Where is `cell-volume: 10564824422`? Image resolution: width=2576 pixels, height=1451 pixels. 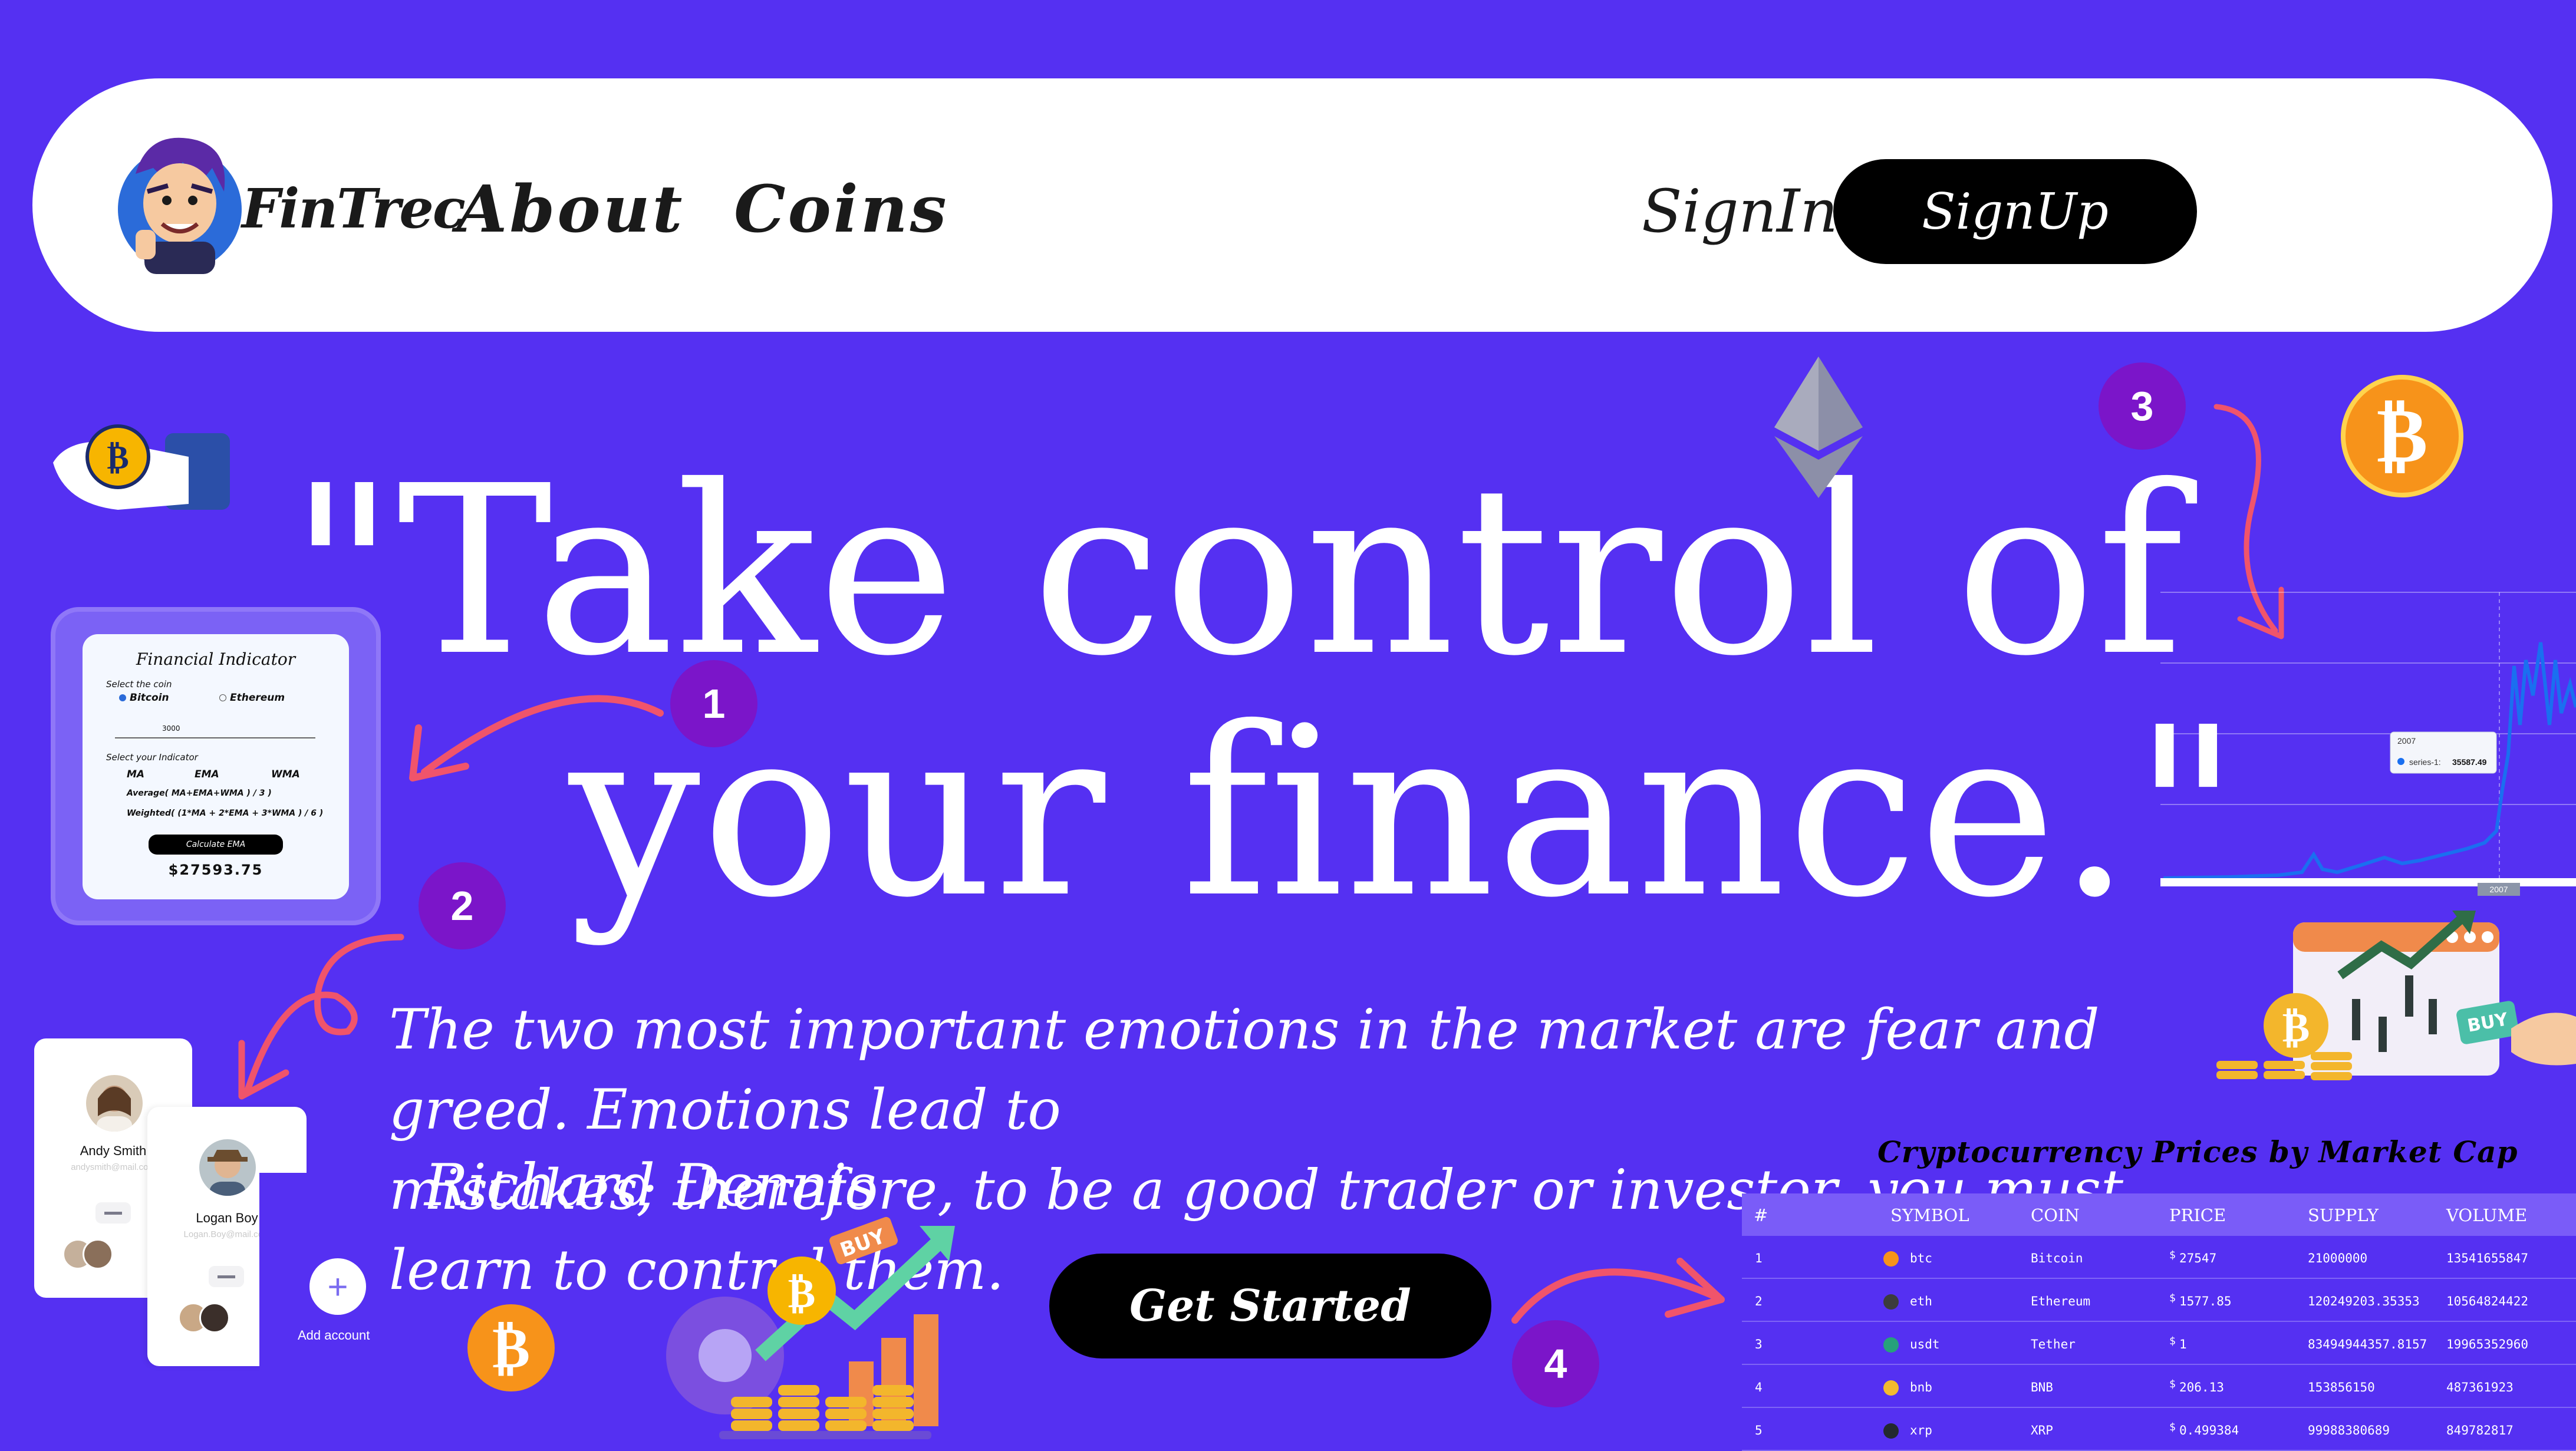 cell-volume: 10564824422 is located at coordinates (2487, 1301).